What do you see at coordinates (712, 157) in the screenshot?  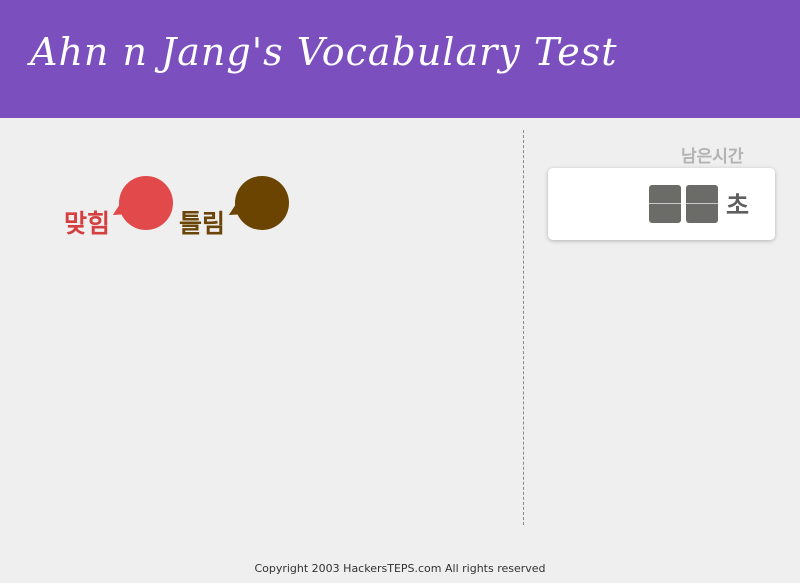 I see `remaining-time-label: 남은시간` at bounding box center [712, 157].